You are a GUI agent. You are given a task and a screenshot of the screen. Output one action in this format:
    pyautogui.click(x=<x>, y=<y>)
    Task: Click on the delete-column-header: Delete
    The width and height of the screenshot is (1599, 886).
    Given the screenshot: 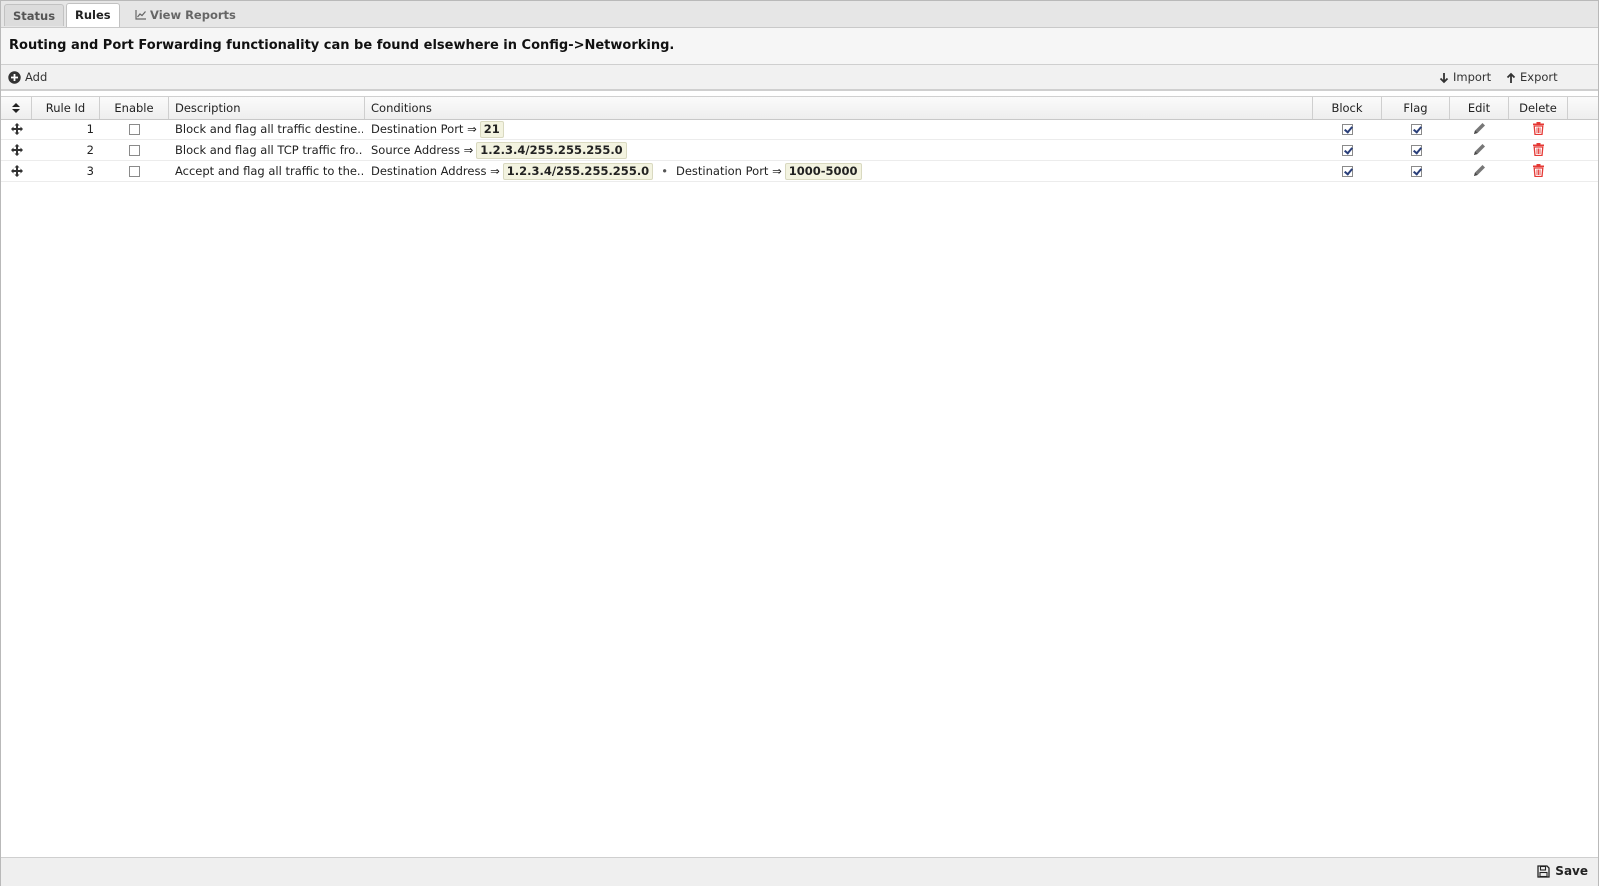 What is the action you would take?
    pyautogui.click(x=1538, y=108)
    